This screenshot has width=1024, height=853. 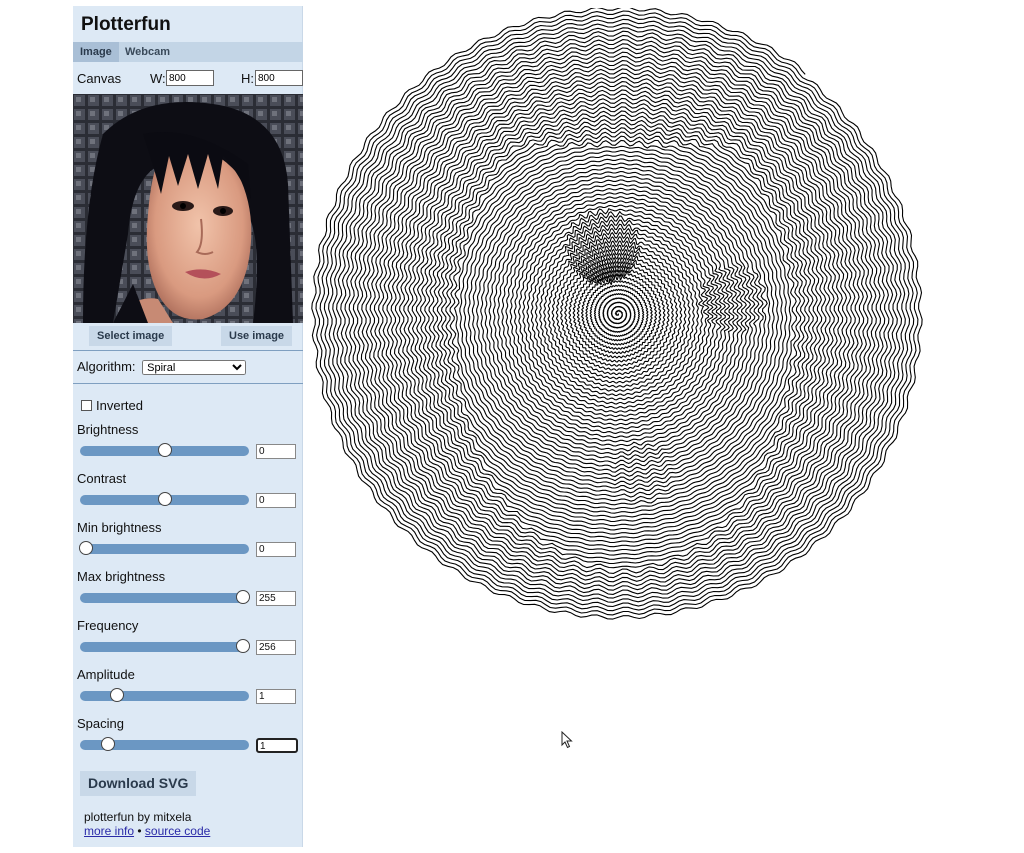 I want to click on slider-label: Brightness, so click(x=108, y=429).